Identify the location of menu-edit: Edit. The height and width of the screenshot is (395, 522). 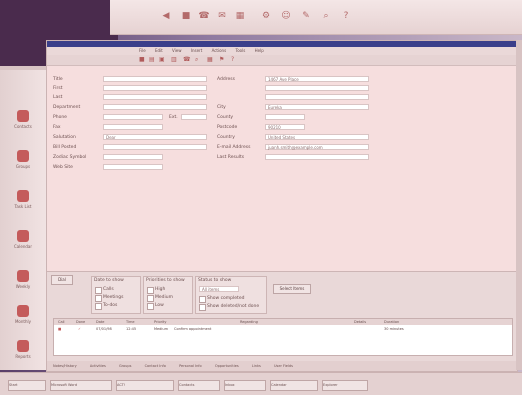
(159, 50).